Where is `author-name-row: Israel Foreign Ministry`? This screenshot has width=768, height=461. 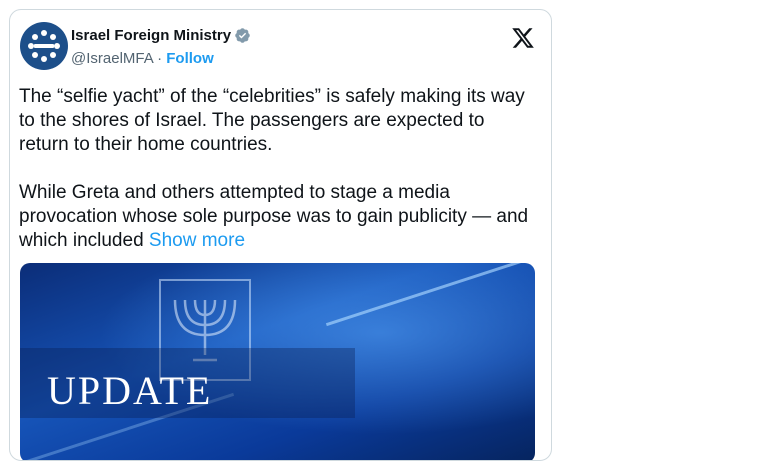
author-name-row: Israel Foreign Ministry is located at coordinates (161, 35).